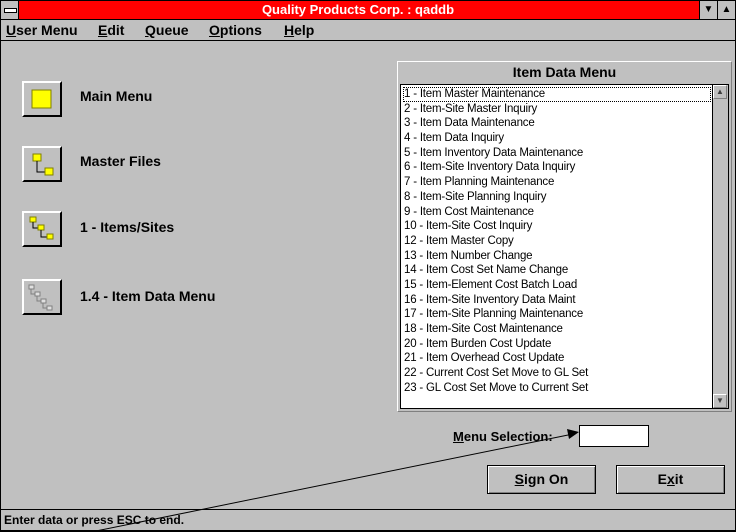 The width and height of the screenshot is (736, 532). Describe the element at coordinates (557, 373) in the screenshot. I see `list-item: 22 - Current Cost Set Move to GL Set` at that location.